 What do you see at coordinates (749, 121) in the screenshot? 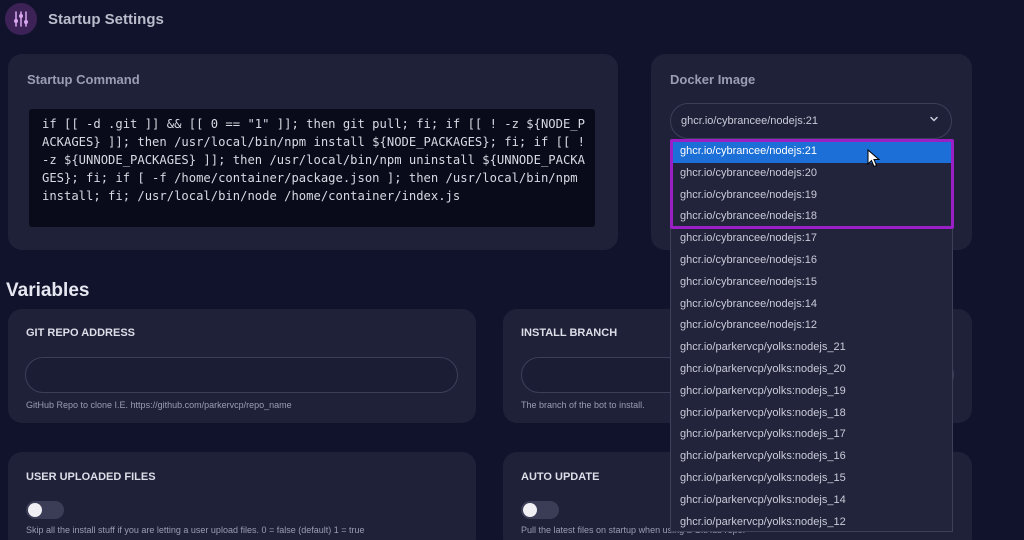
I see `docker-image-selected-value: ghcr.io/cybrancee/nodejs:21` at bounding box center [749, 121].